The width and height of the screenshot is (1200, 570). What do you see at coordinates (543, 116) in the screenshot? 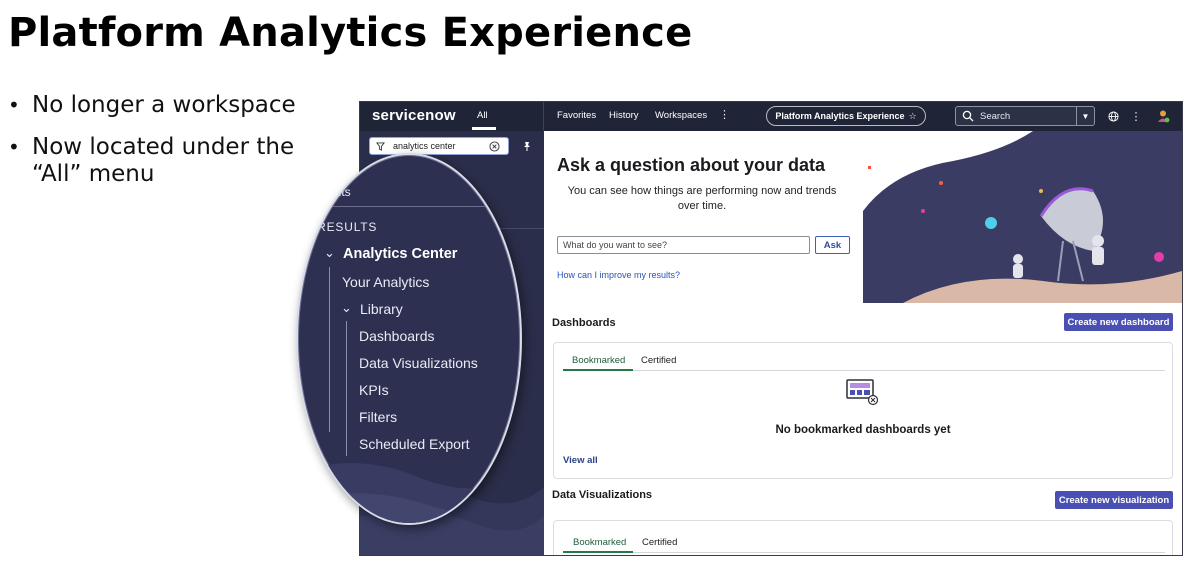
I see `nav-divider` at bounding box center [543, 116].